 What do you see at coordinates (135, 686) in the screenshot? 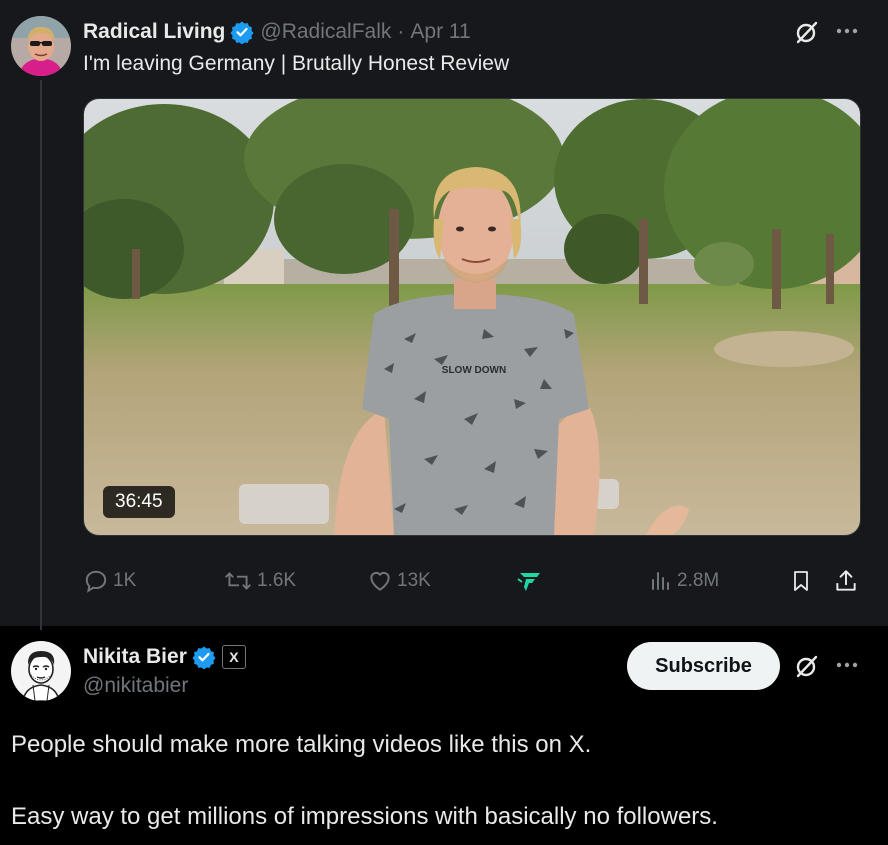
I see `author-handle: @nikitabier` at bounding box center [135, 686].